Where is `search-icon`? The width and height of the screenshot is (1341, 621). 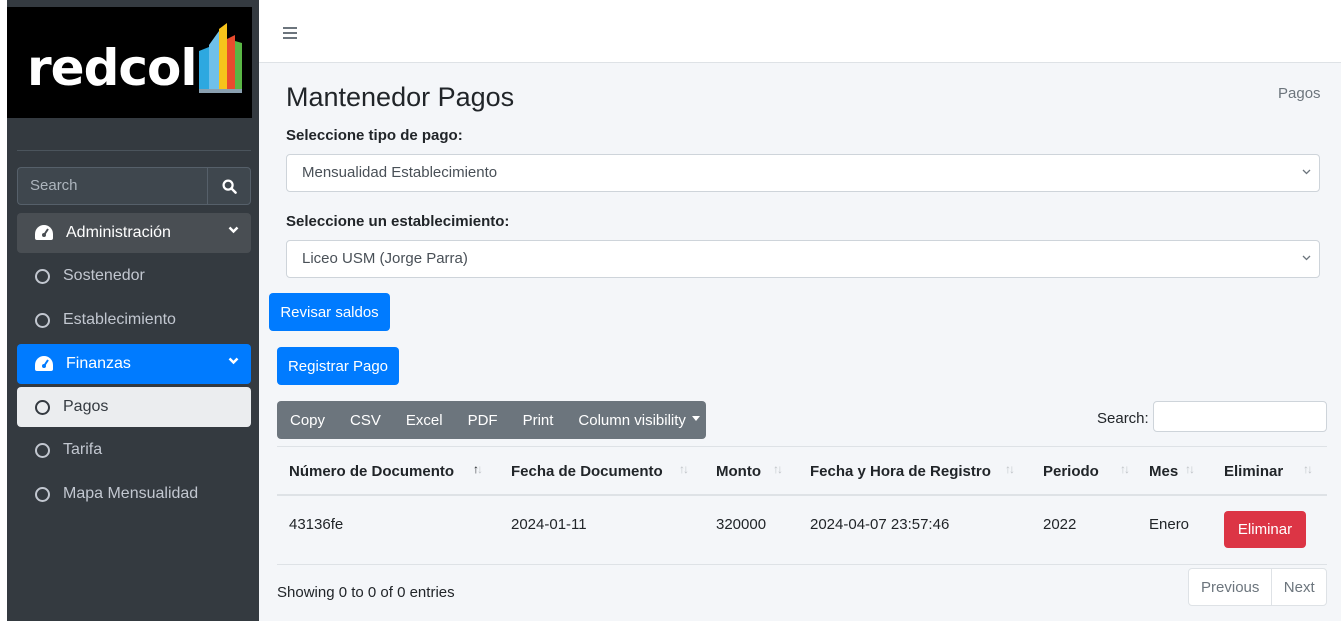 search-icon is located at coordinates (229, 186).